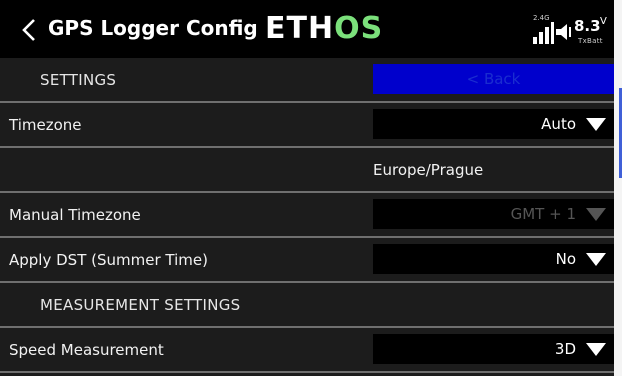  I want to click on timezone-row: Timezone Auto, so click(307, 125).